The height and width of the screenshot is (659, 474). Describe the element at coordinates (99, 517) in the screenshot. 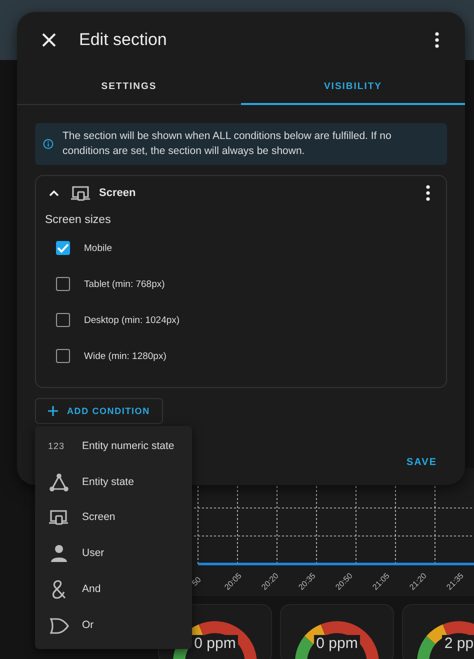

I see `menu-label: Screen` at that location.